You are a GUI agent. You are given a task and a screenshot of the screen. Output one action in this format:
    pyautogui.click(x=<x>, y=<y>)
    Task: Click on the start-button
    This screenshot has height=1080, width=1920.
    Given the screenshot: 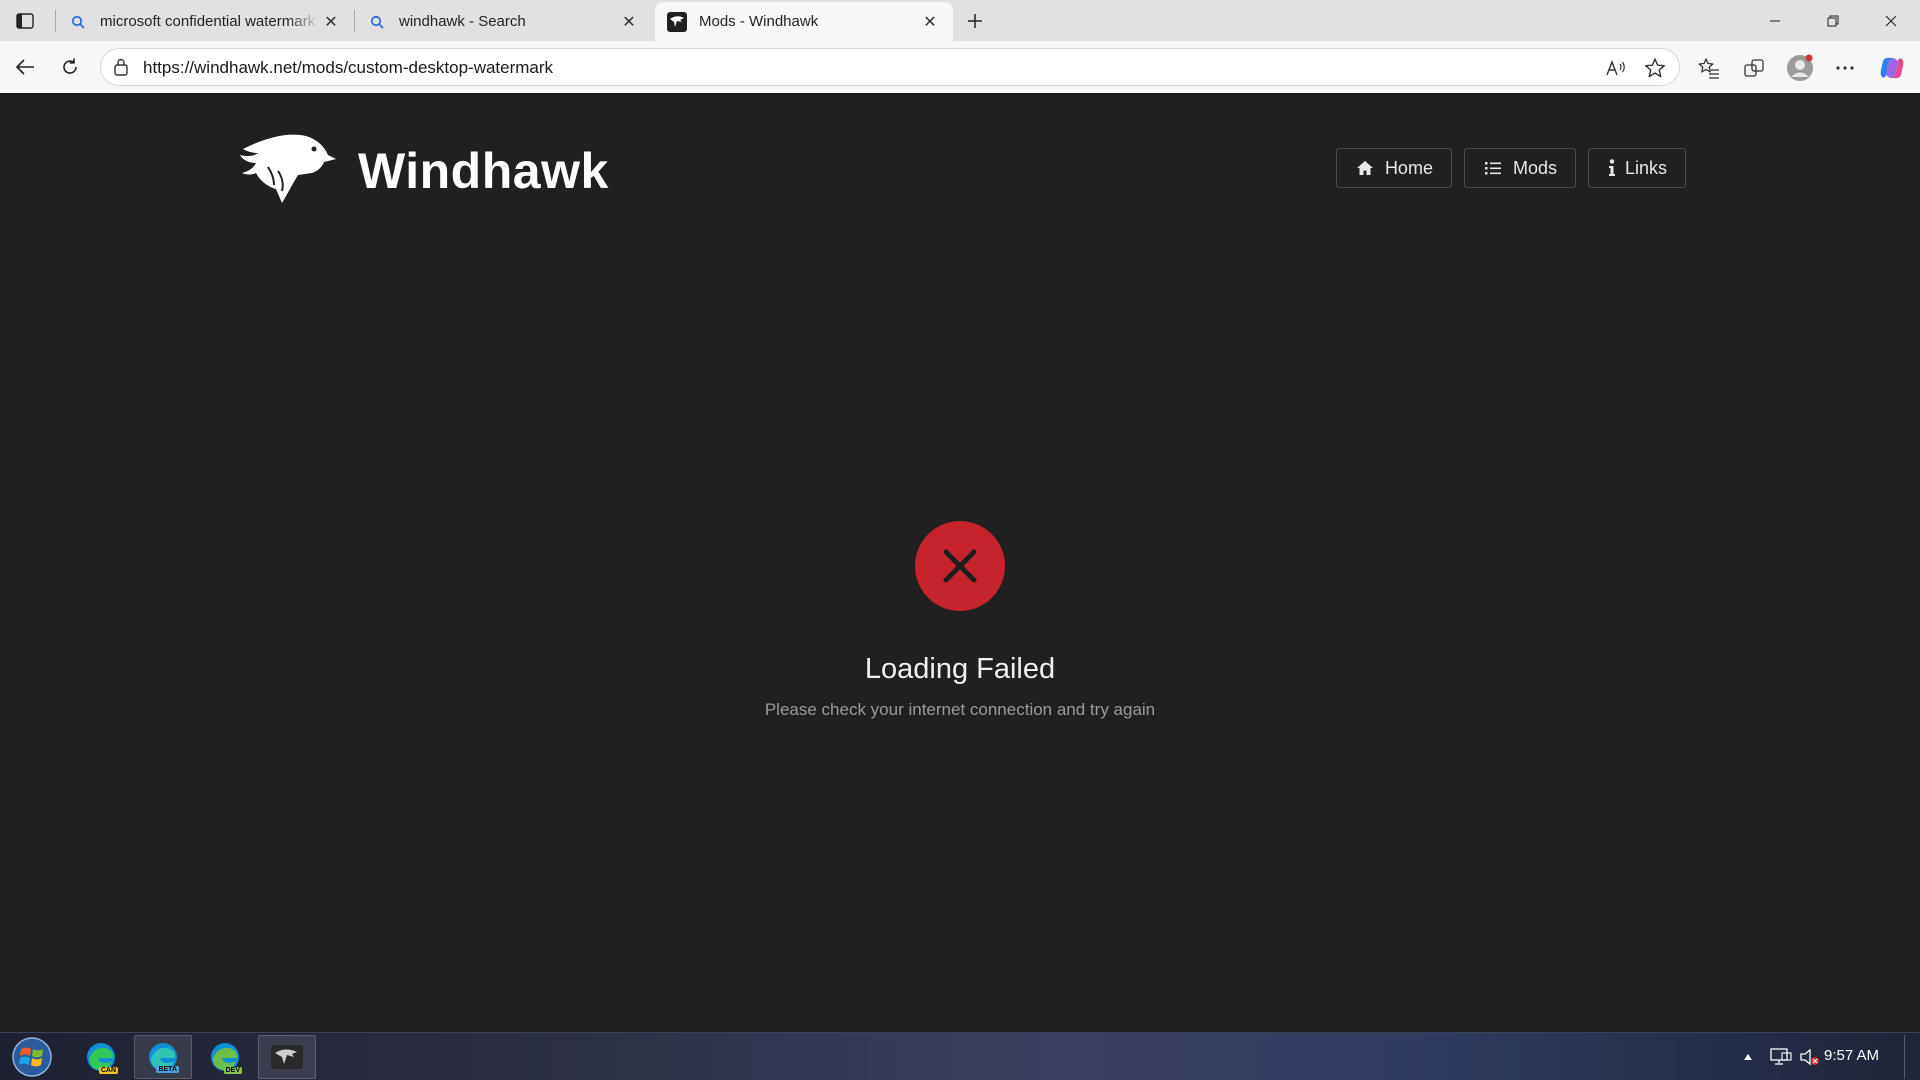 What is the action you would take?
    pyautogui.click(x=32, y=1057)
    